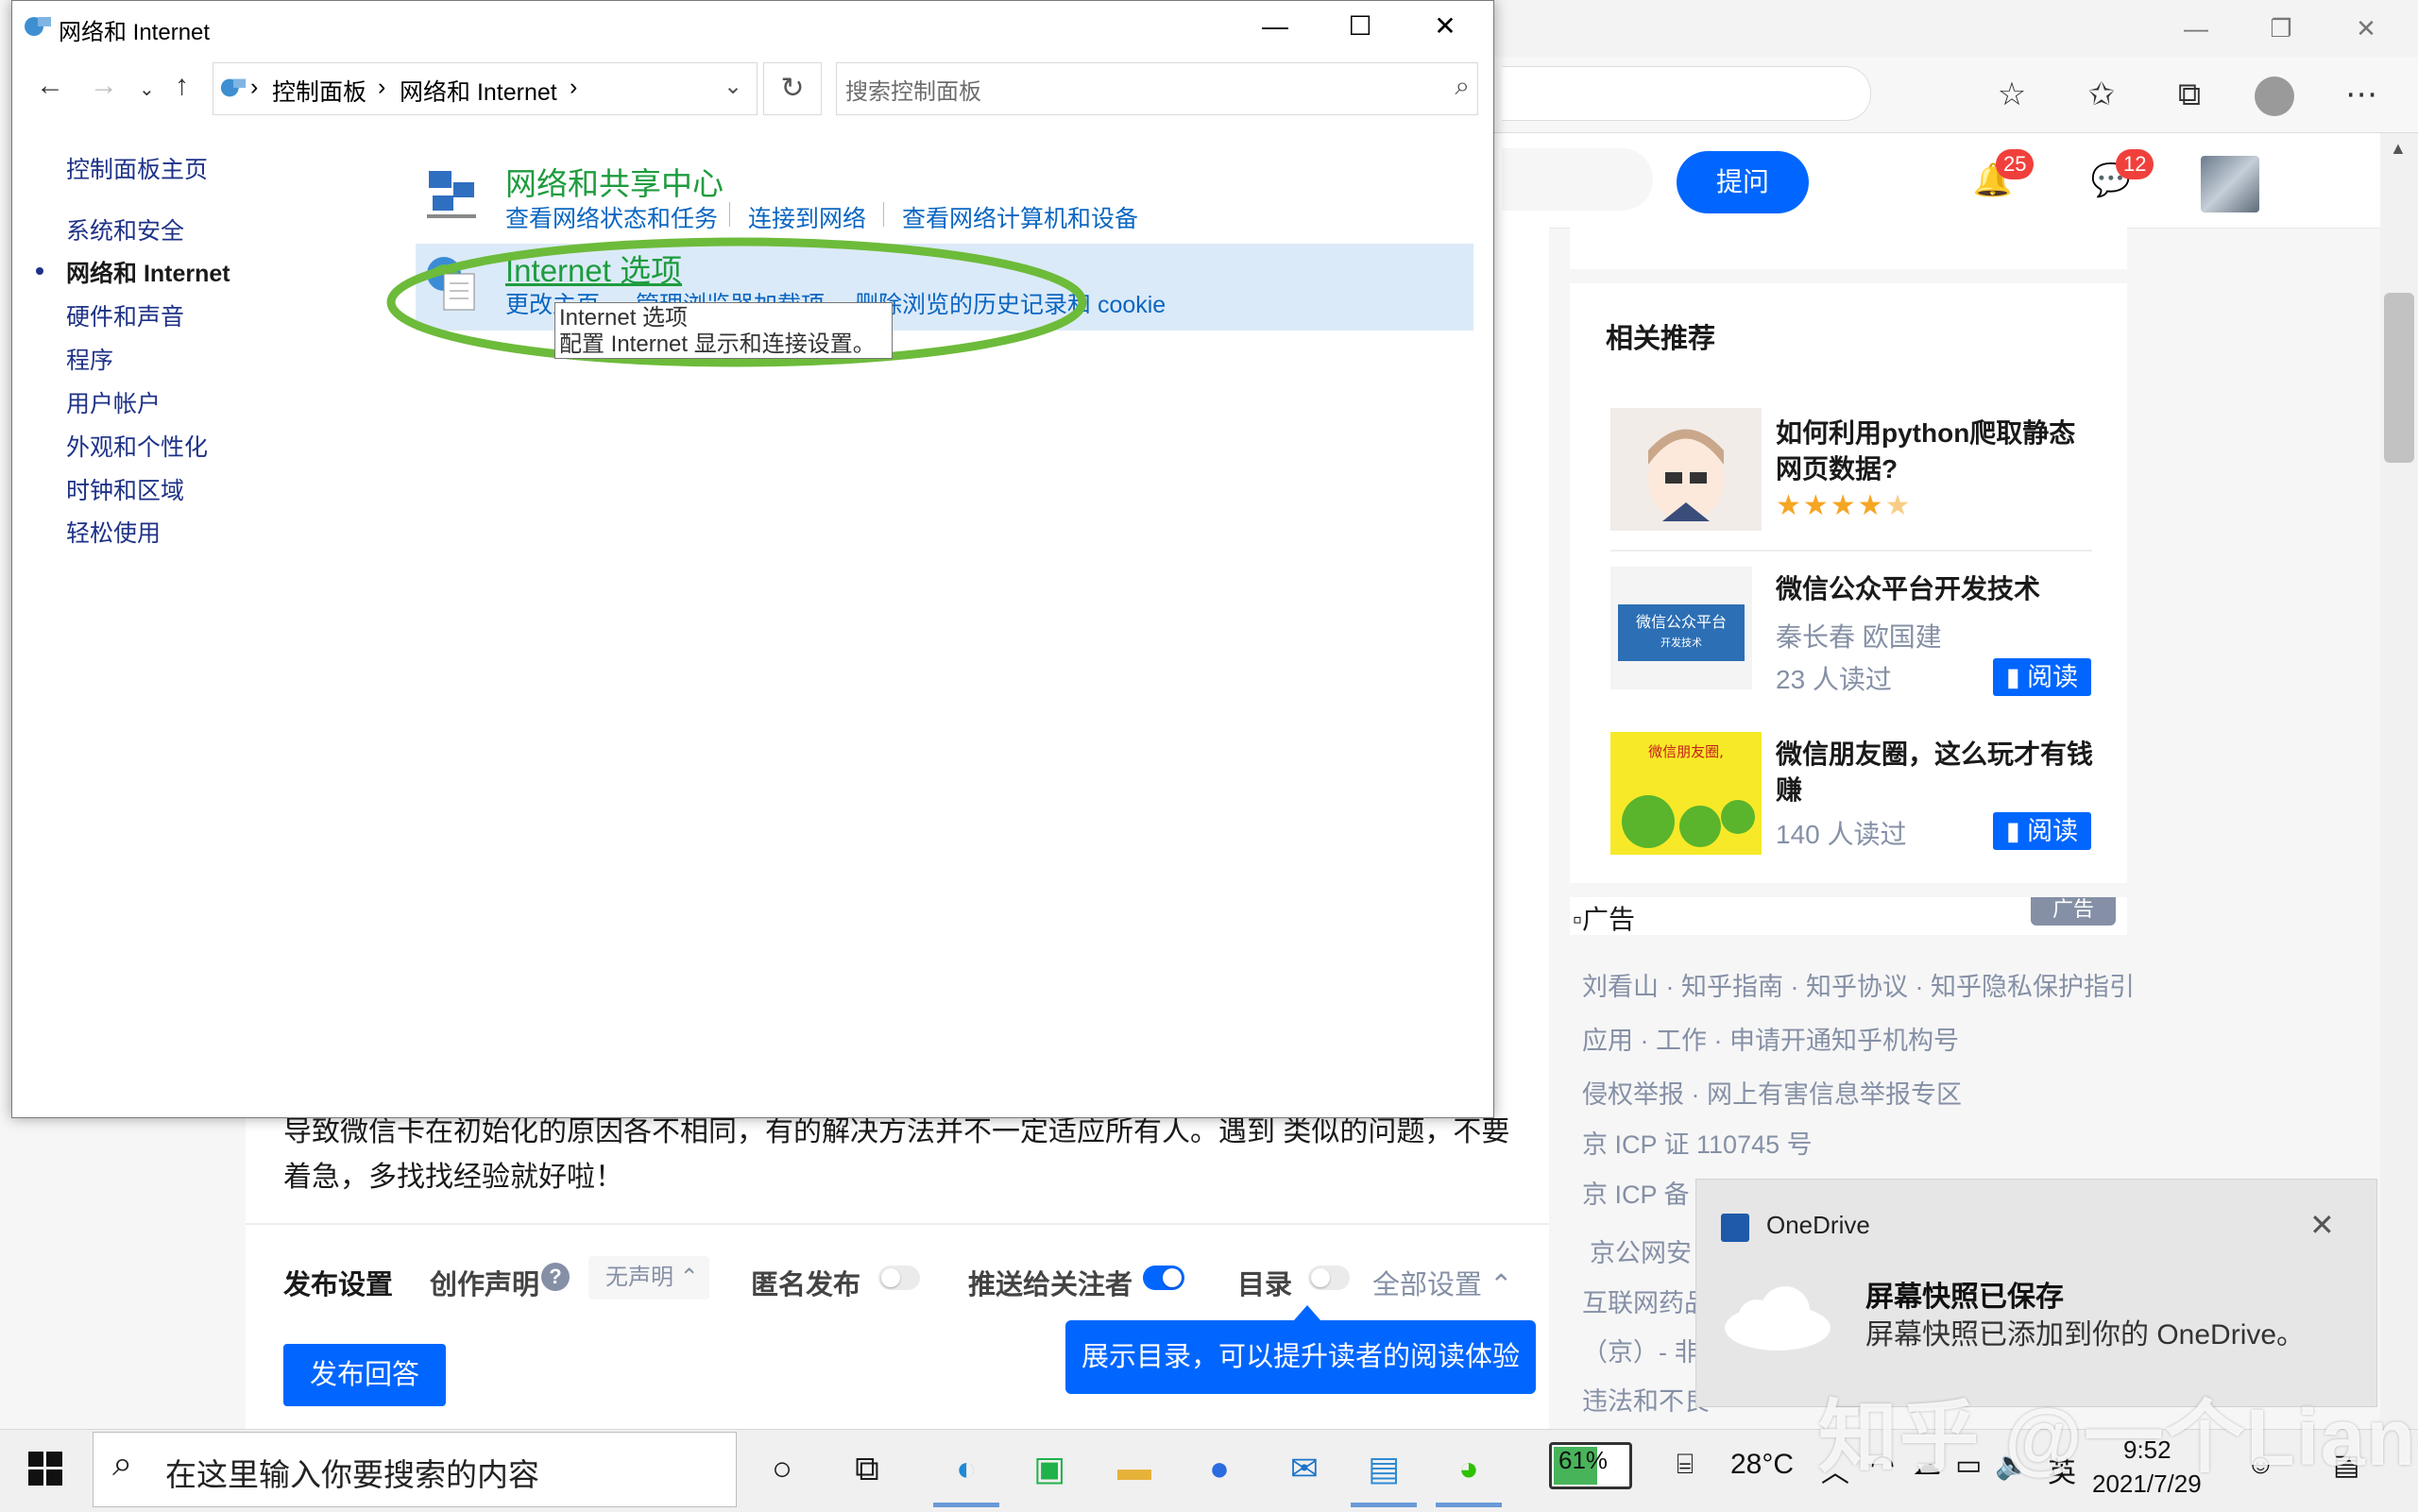 The image size is (2418, 1512). What do you see at coordinates (50, 86) in the screenshot?
I see `back-arrow-icon: ←` at bounding box center [50, 86].